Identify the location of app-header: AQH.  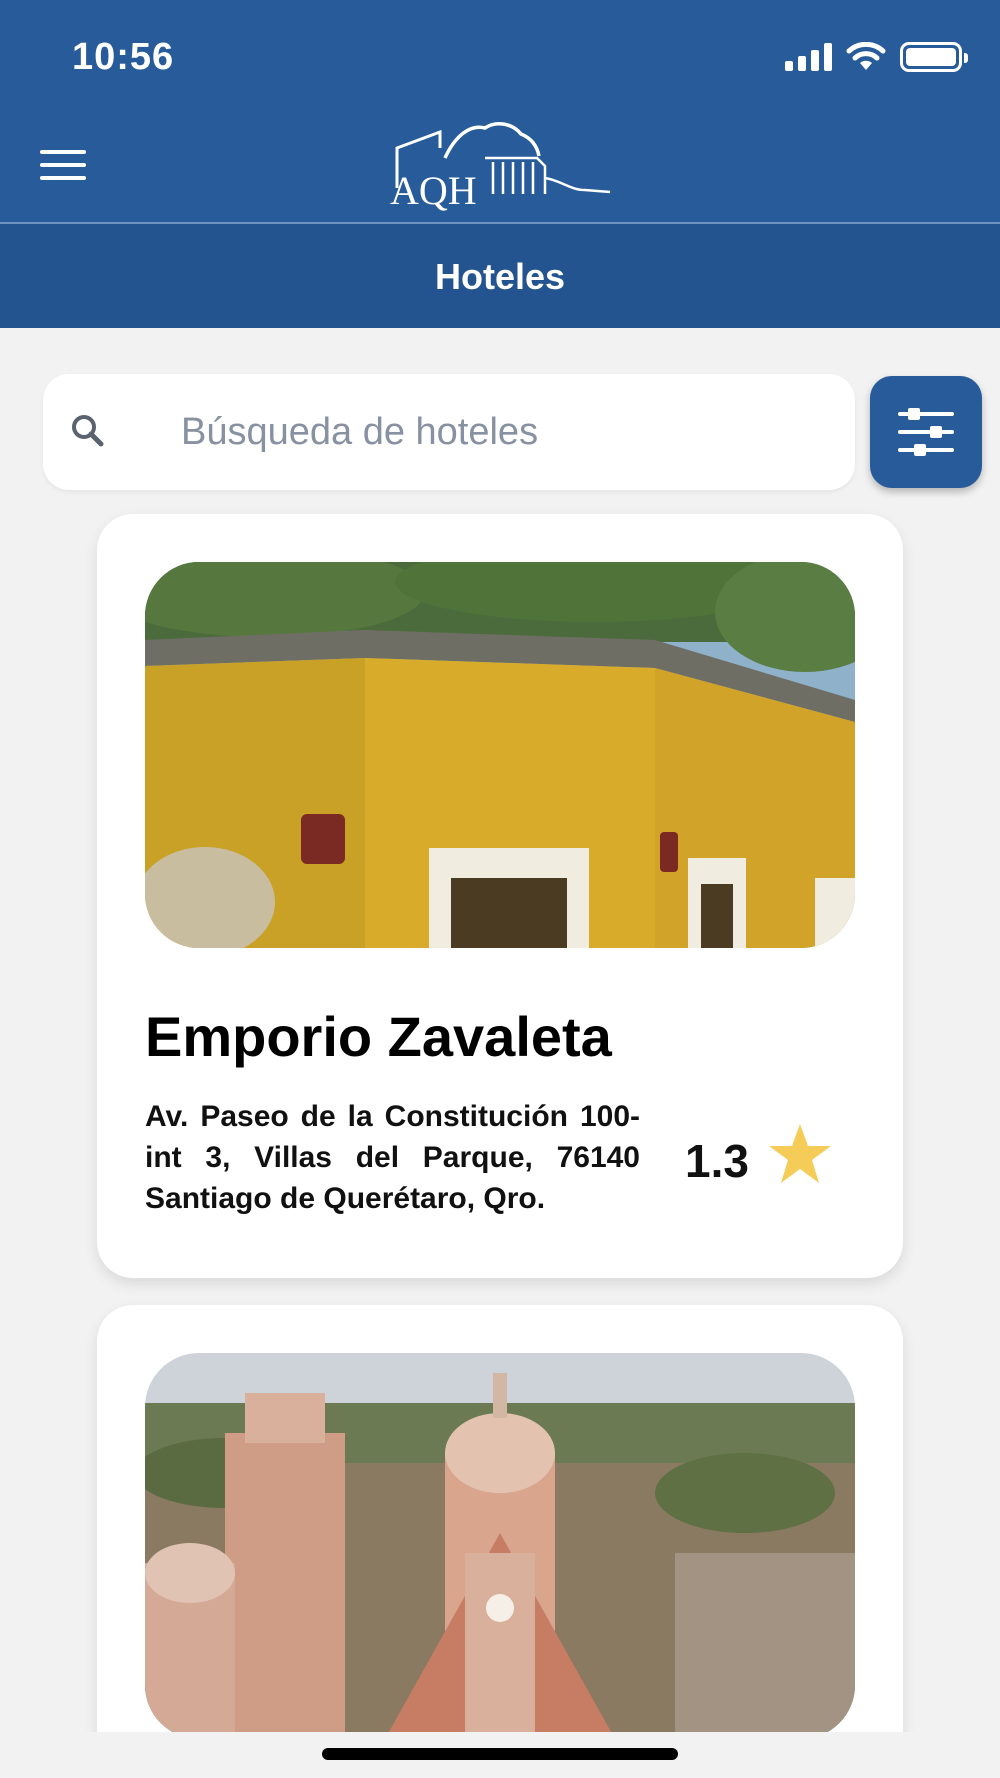
(500, 166).